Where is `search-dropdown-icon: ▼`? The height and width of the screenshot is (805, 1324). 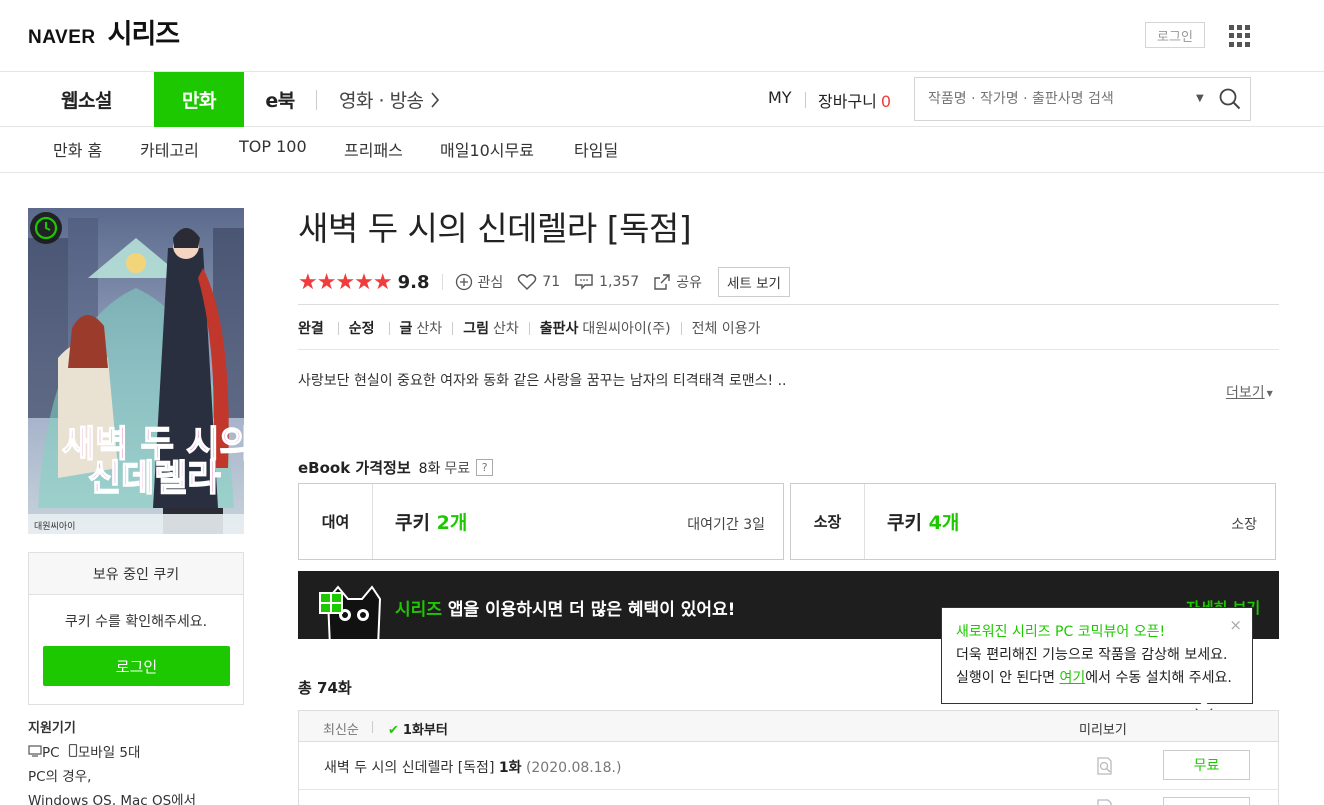 search-dropdown-icon: ▼ is located at coordinates (1200, 98).